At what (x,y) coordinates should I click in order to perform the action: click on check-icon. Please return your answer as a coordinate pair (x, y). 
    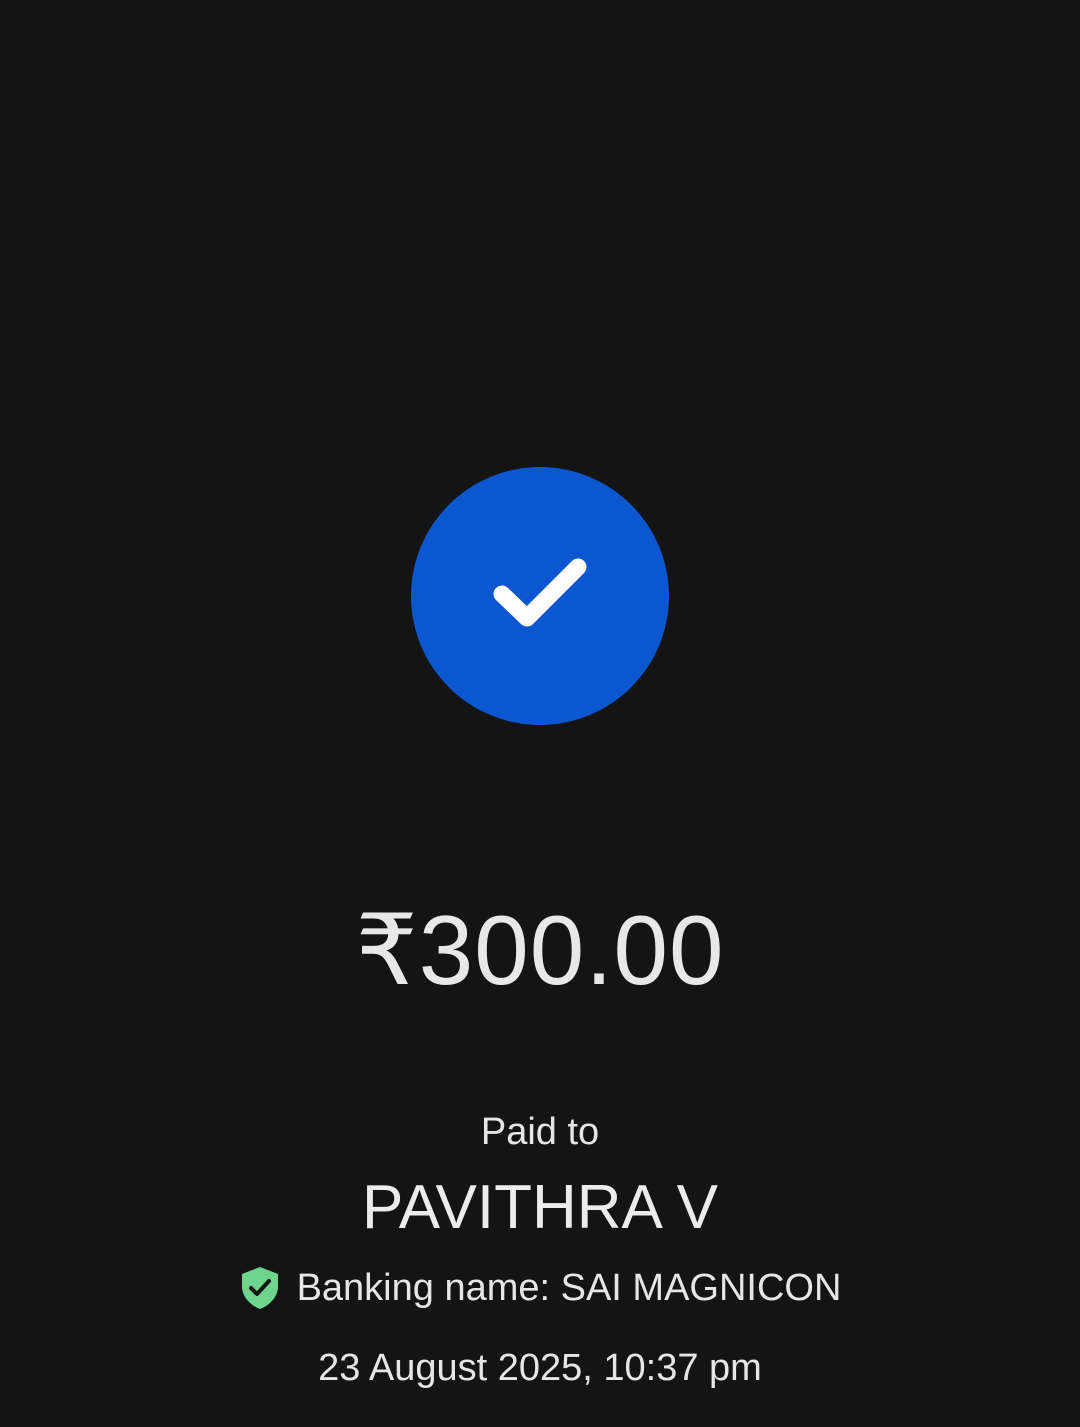
    Looking at the image, I should click on (540, 592).